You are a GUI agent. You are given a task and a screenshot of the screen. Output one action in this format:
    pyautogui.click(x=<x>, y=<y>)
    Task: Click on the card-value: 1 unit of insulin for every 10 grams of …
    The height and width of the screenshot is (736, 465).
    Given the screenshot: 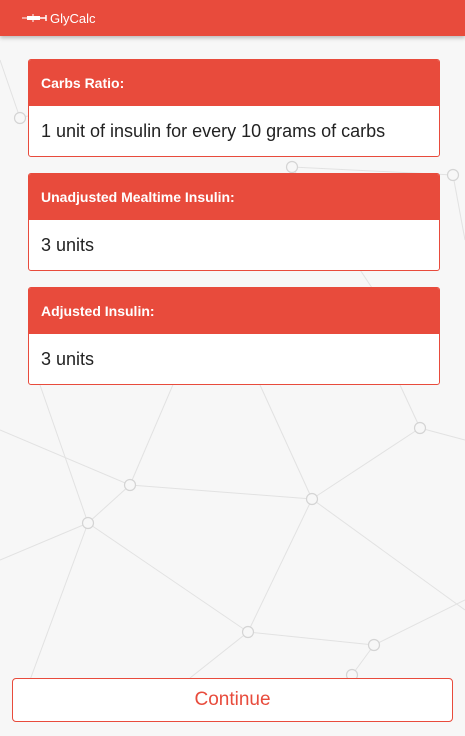 What is the action you would take?
    pyautogui.click(x=213, y=130)
    